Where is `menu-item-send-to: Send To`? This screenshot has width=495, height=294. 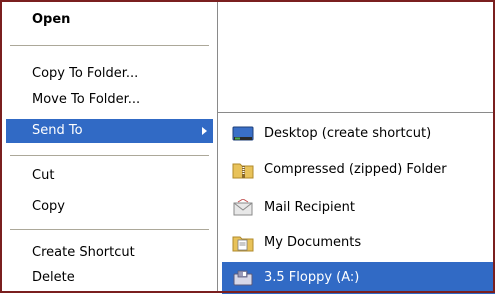
menu-item-send-to: Send To is located at coordinates (109, 131).